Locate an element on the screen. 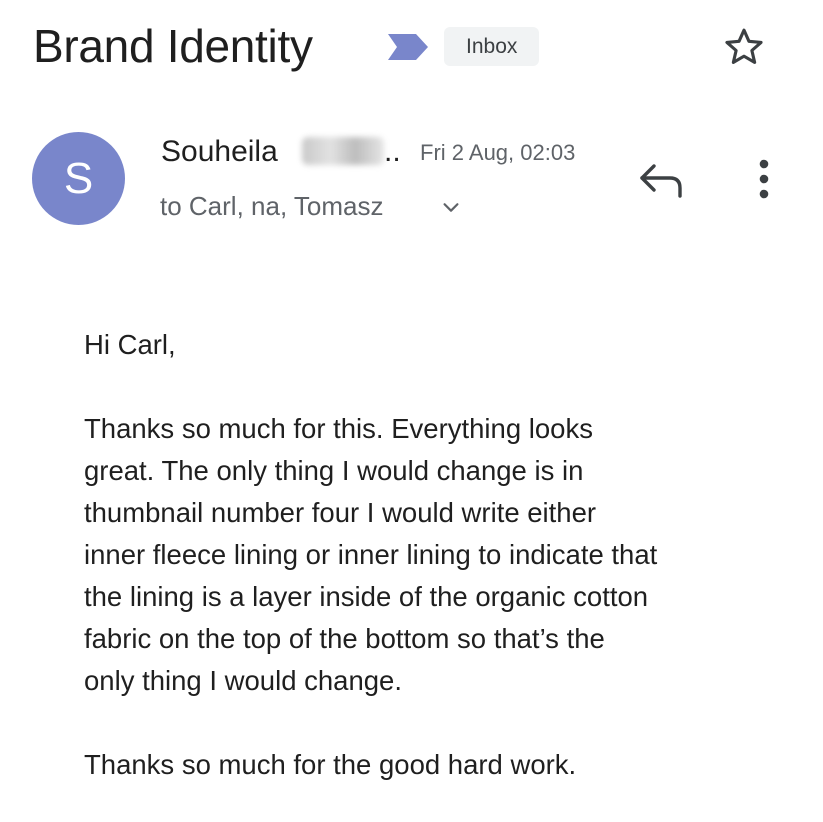 The height and width of the screenshot is (822, 823). chevron-down-icon is located at coordinates (451, 207).